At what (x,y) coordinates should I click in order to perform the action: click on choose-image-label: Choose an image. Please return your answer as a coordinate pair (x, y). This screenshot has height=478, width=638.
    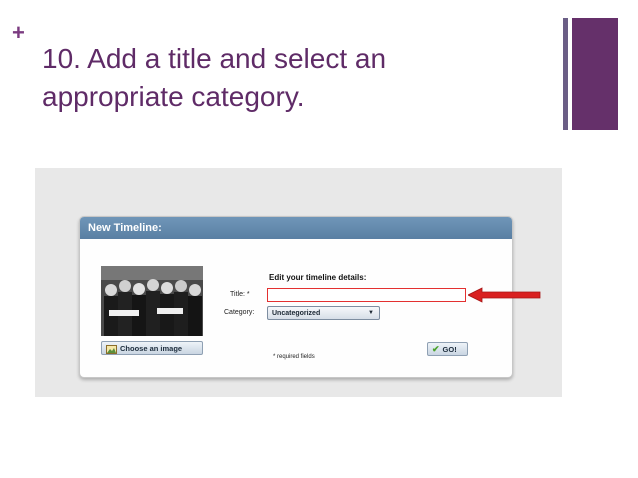
    Looking at the image, I should click on (151, 348).